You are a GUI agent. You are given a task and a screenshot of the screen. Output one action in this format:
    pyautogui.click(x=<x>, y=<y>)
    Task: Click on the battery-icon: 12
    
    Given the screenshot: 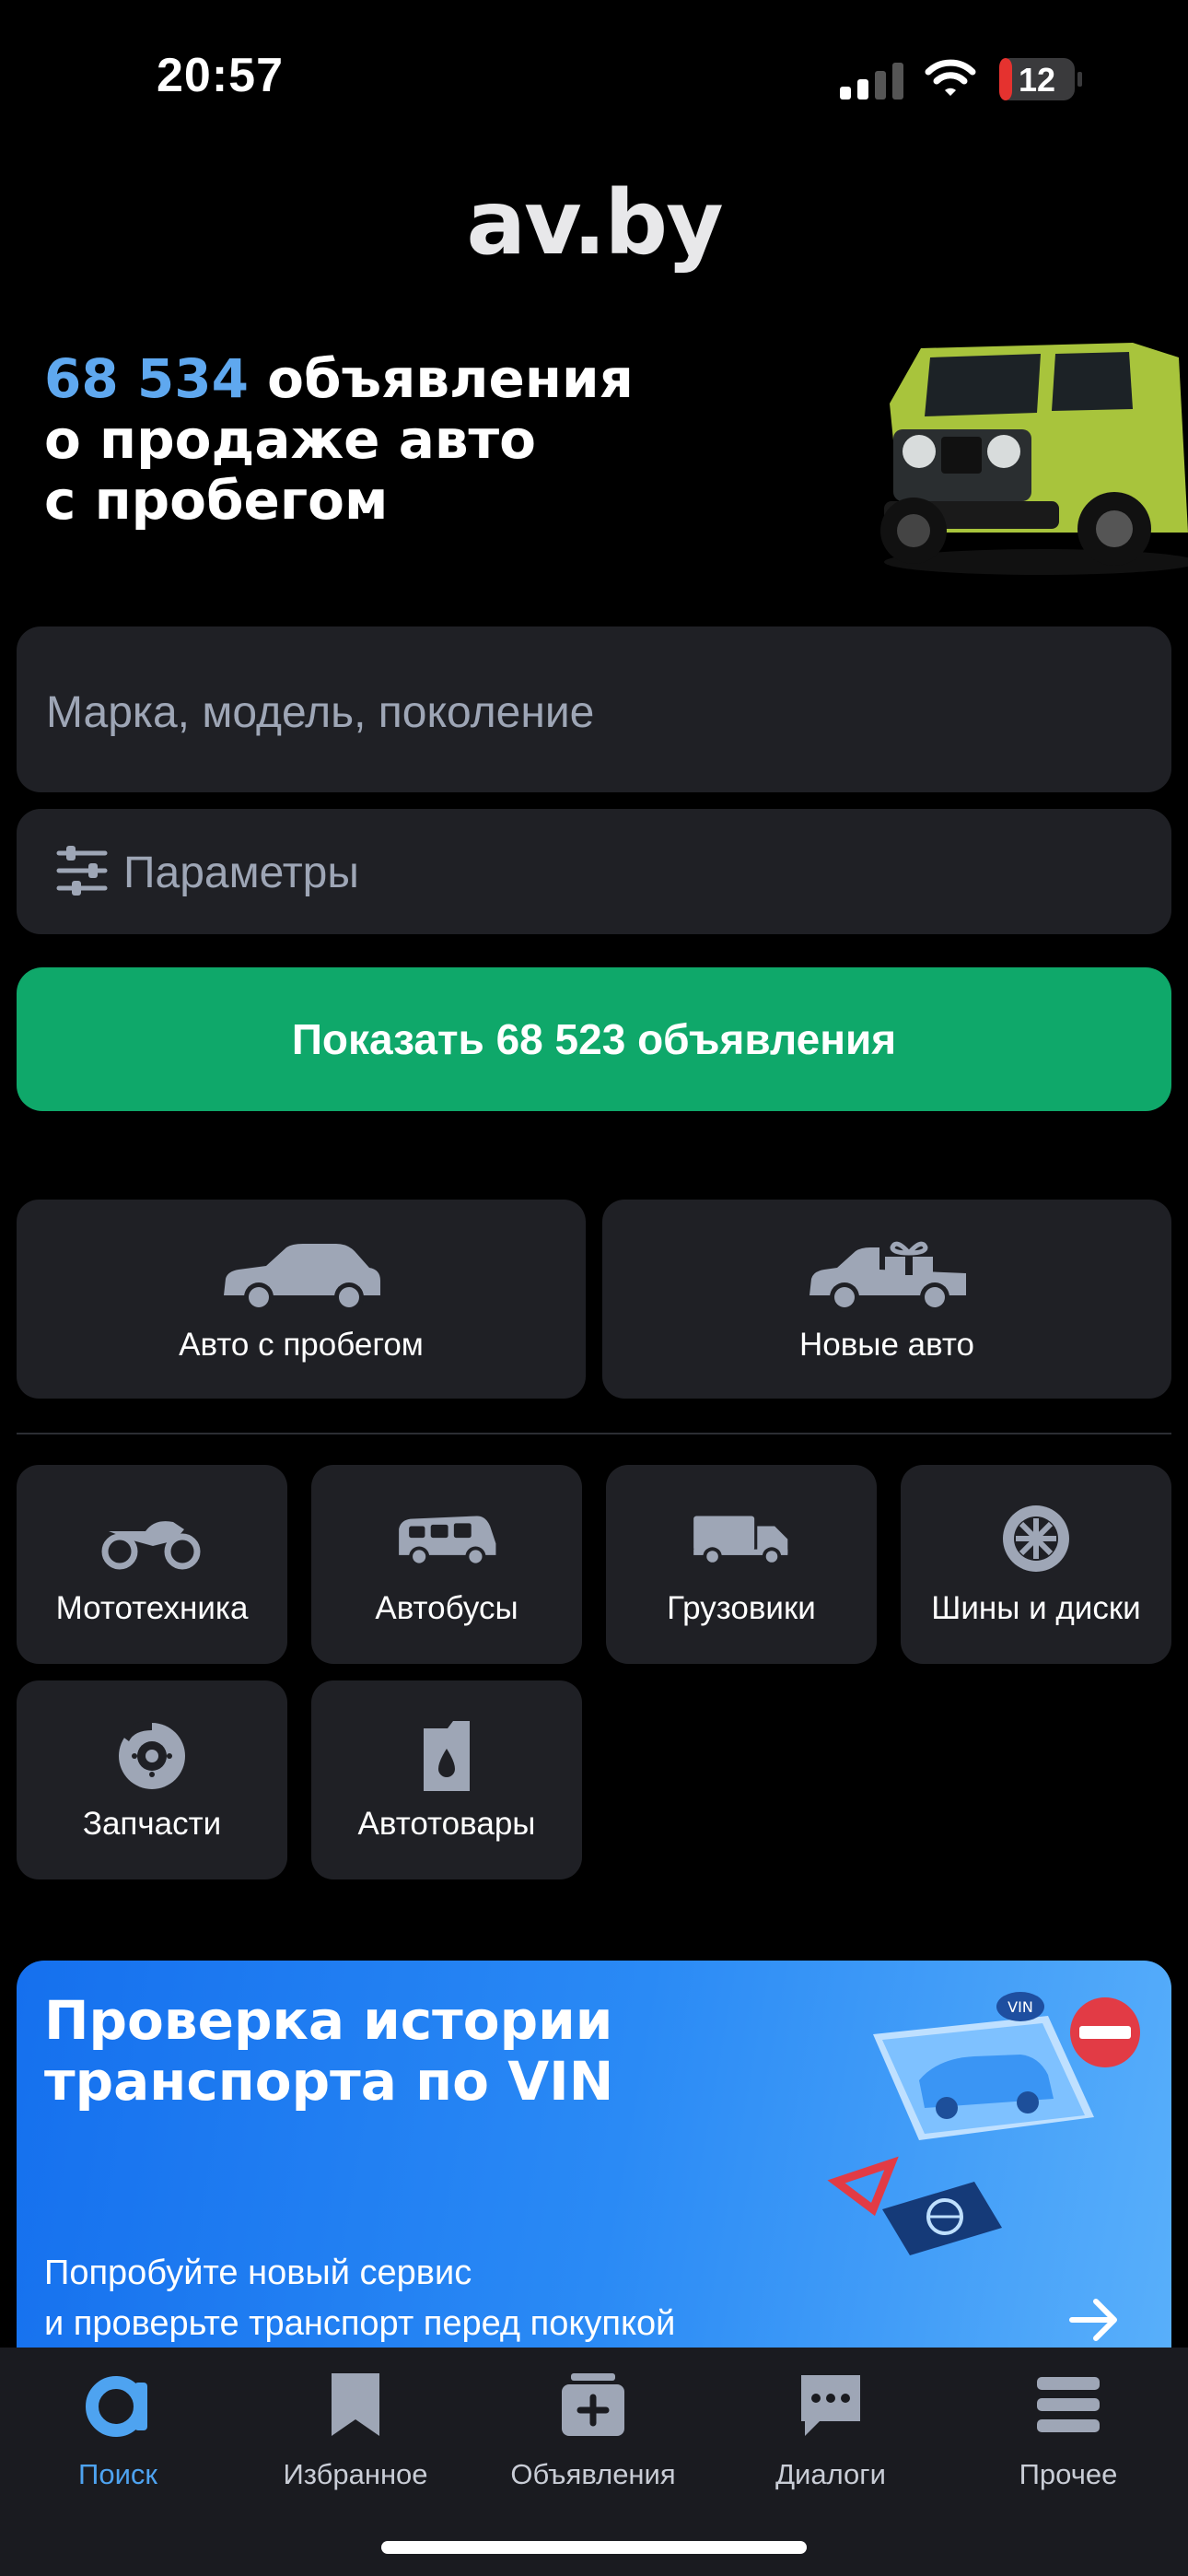 What is the action you would take?
    pyautogui.click(x=1040, y=79)
    